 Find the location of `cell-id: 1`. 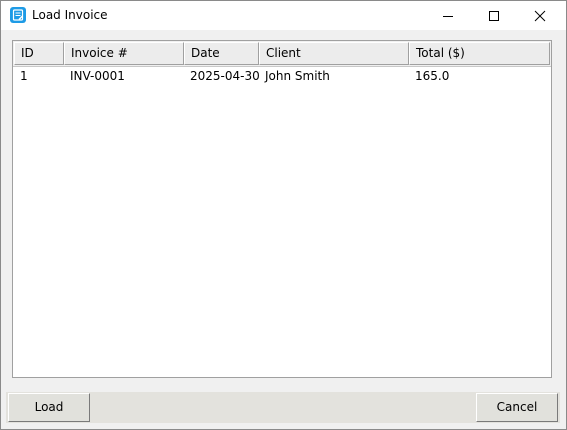

cell-id: 1 is located at coordinates (24, 76).